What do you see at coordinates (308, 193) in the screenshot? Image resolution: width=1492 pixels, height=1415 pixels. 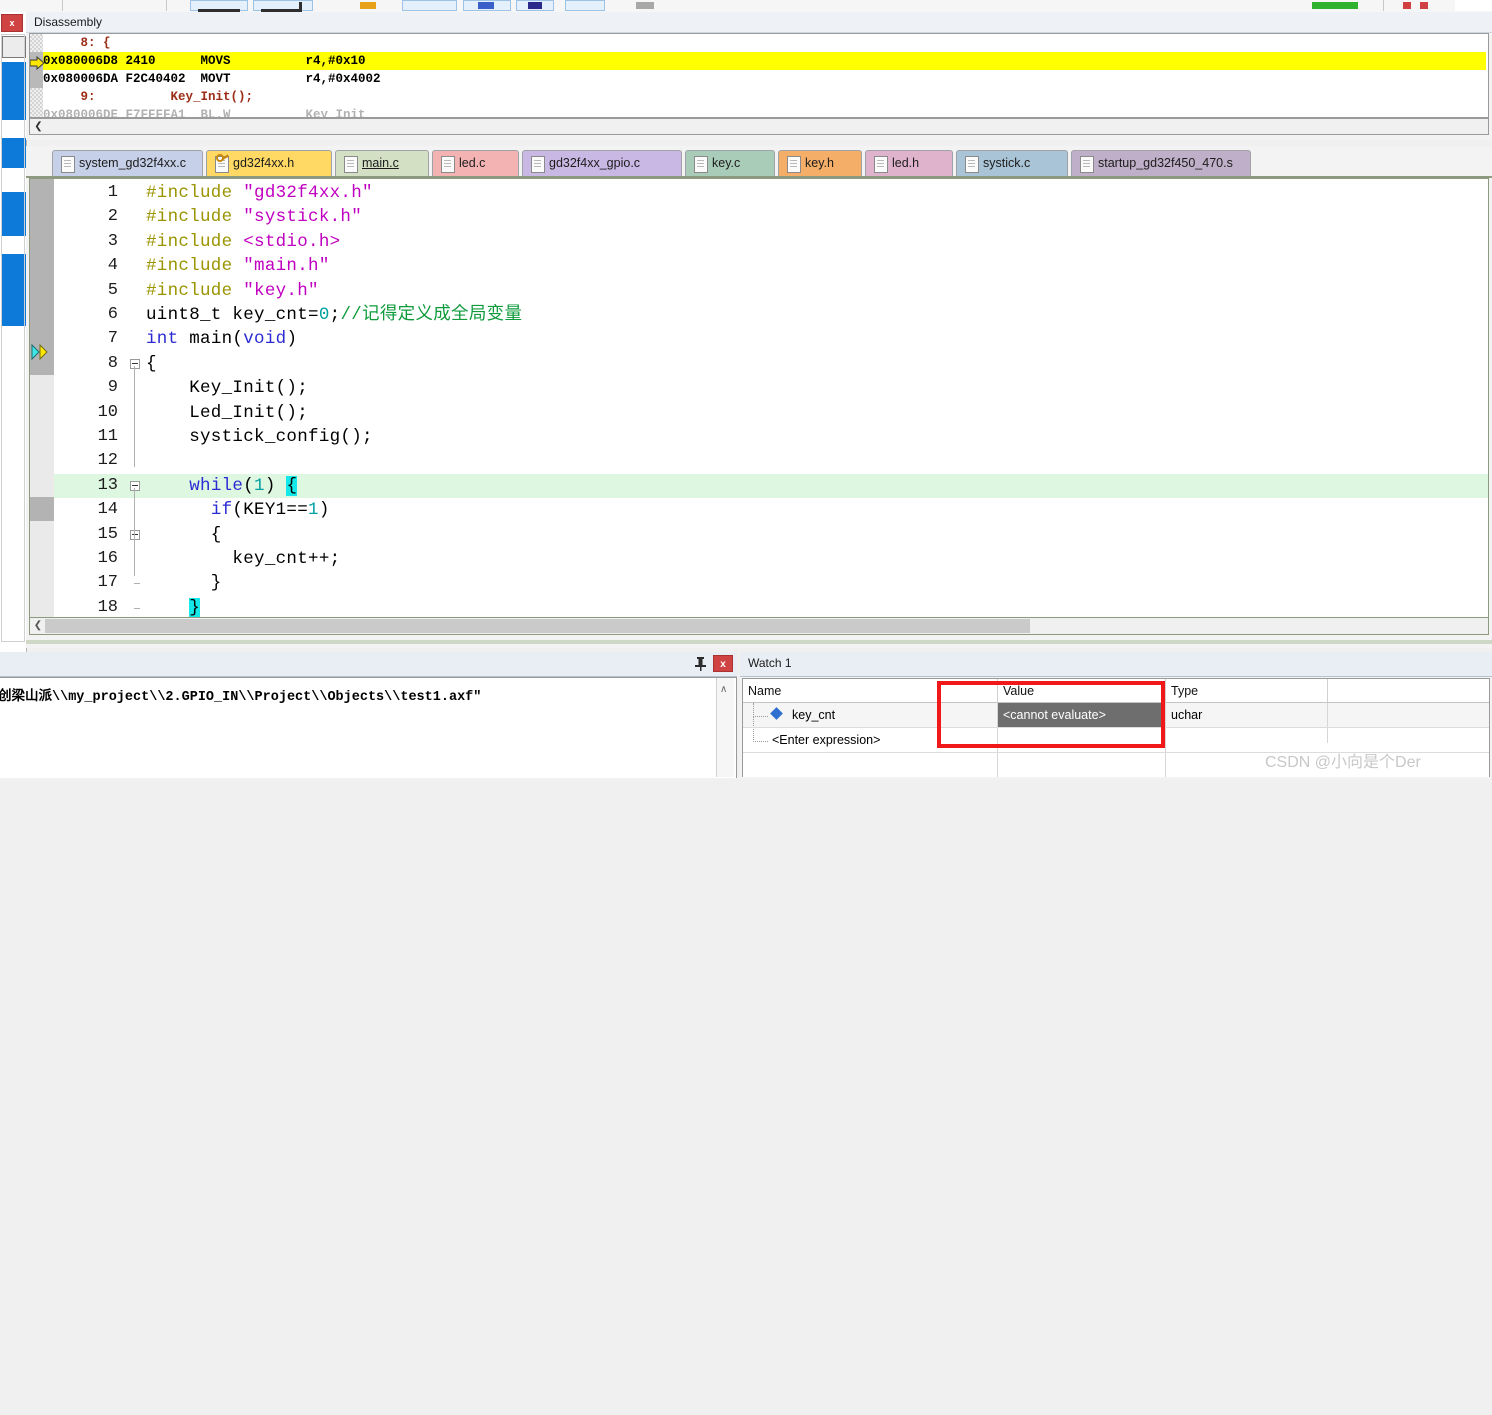 I see `code-token: "gd32f4xx.h"` at bounding box center [308, 193].